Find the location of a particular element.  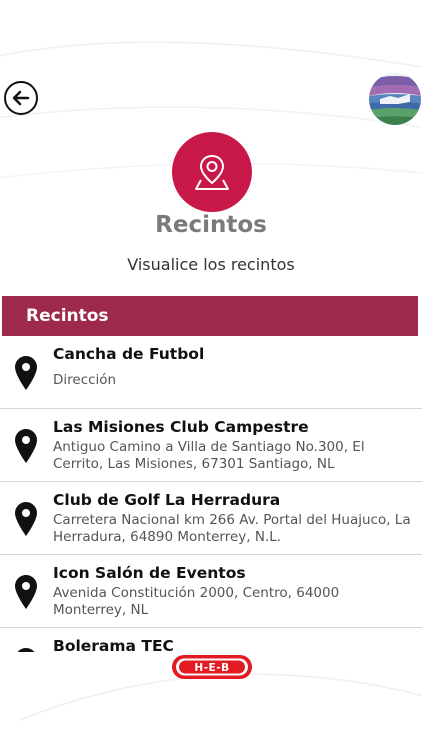

back-button is located at coordinates (21, 98).